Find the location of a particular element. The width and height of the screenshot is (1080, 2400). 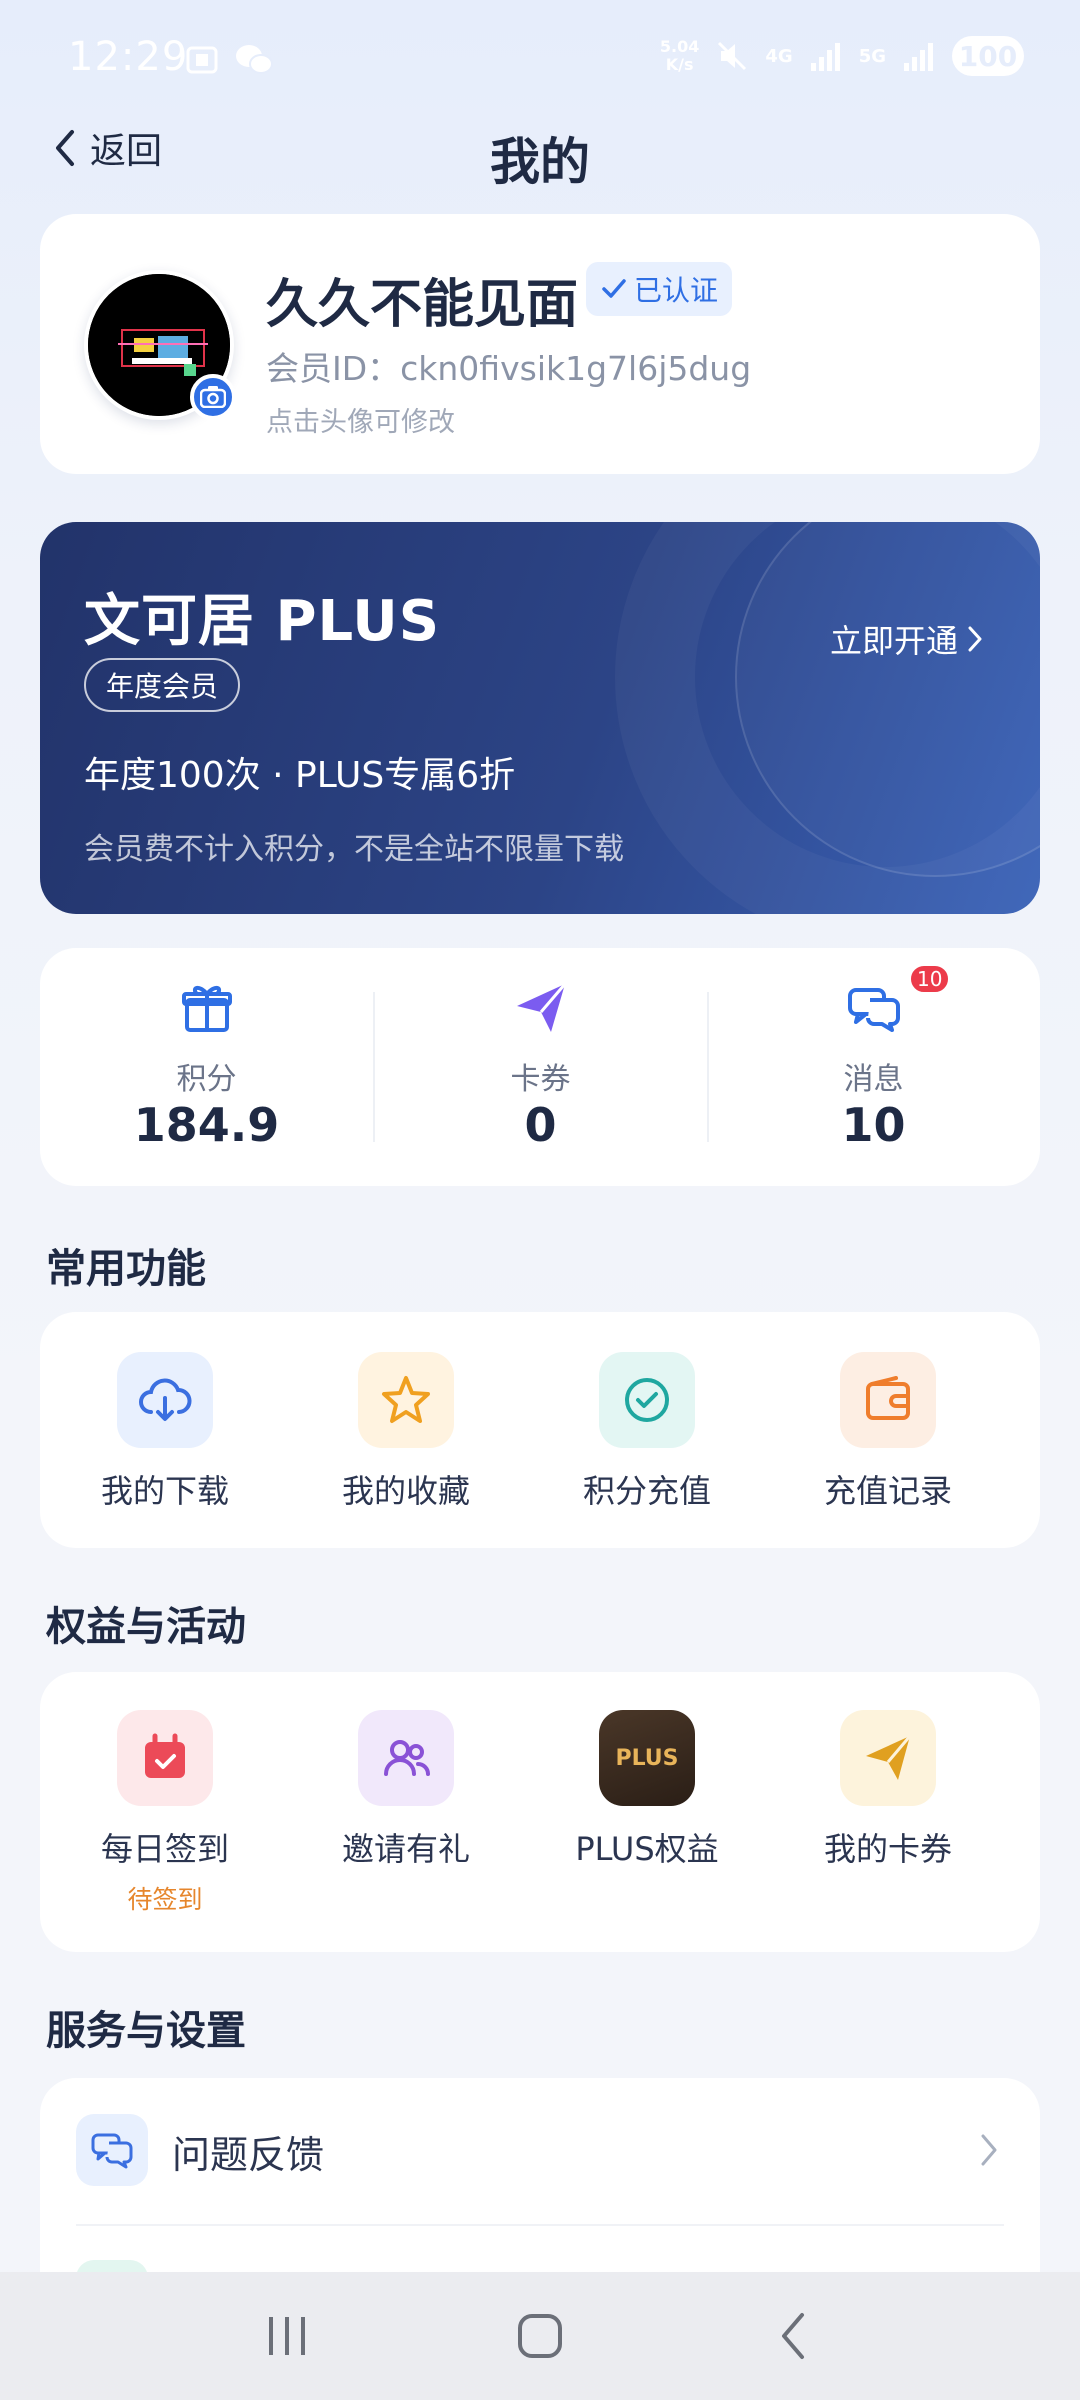

screenshot-icon is located at coordinates (202, 60).